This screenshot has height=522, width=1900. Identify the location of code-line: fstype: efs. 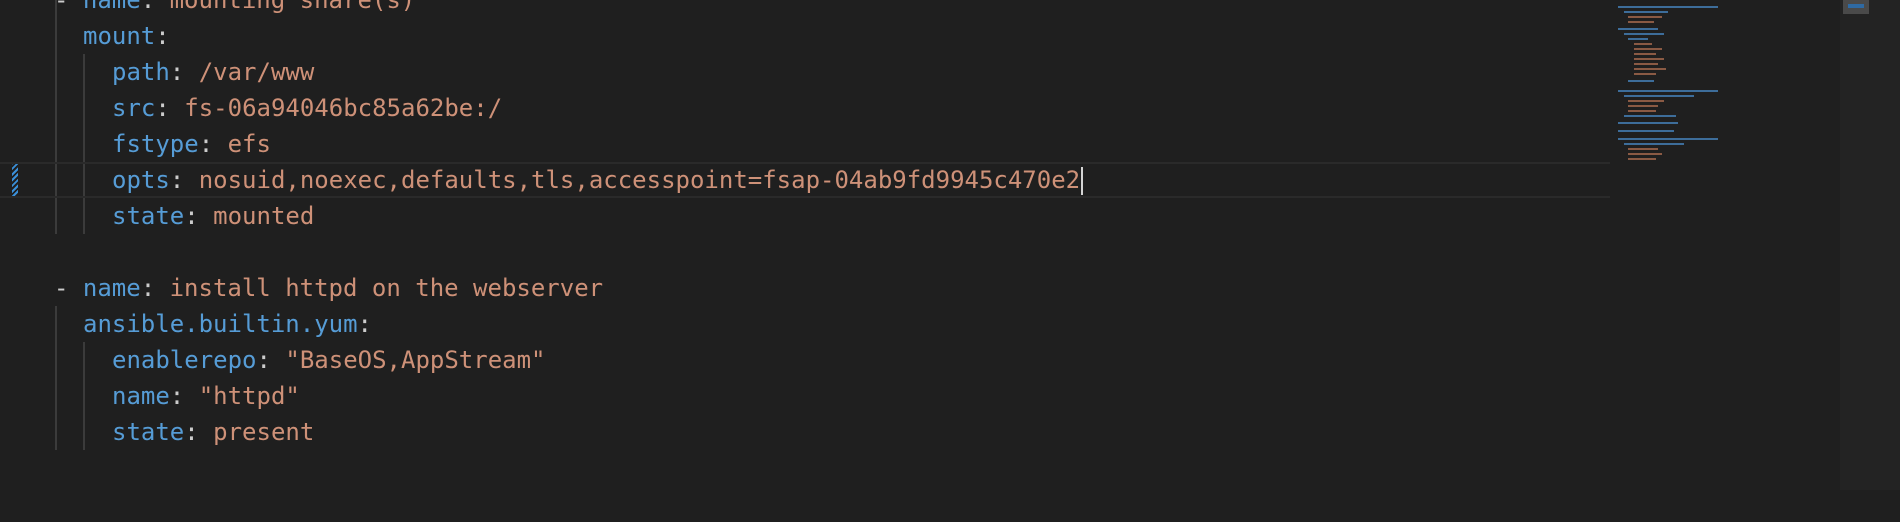
(805, 144).